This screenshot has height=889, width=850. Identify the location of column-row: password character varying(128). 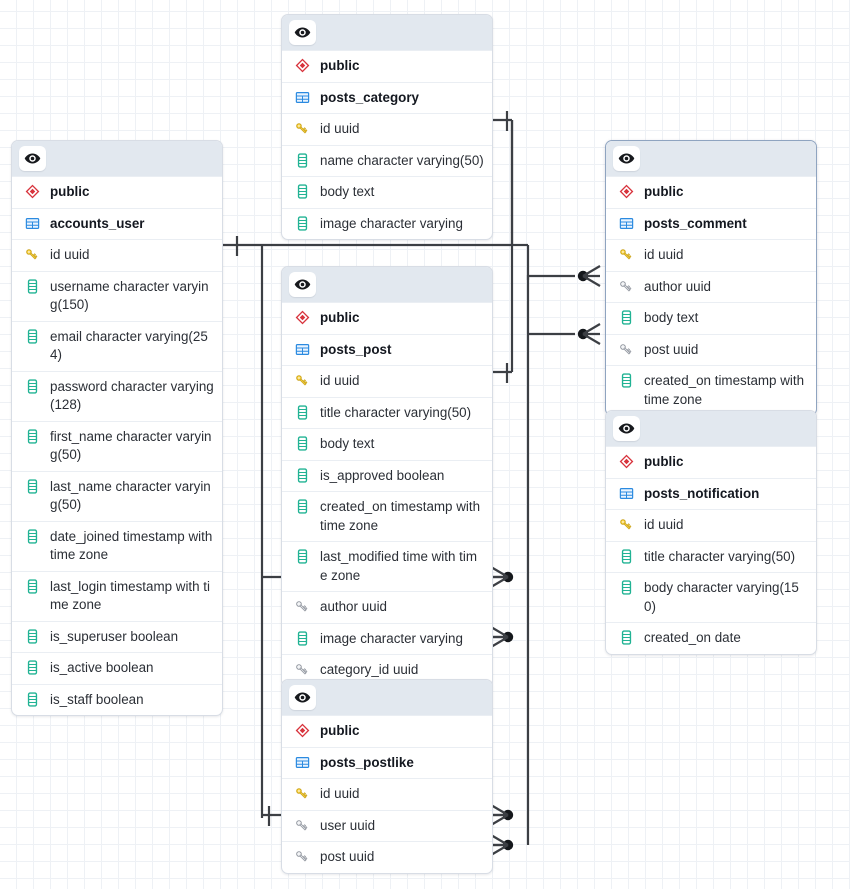
(117, 395).